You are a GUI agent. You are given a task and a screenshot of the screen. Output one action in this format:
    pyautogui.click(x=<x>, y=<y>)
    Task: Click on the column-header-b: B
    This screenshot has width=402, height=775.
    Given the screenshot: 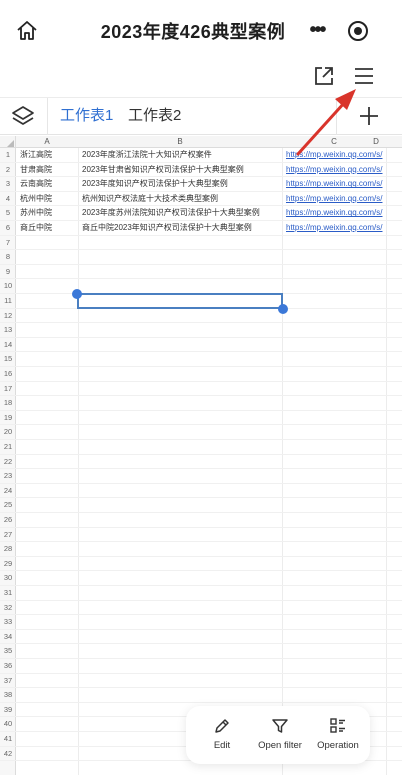 What is the action you would take?
    pyautogui.click(x=180, y=142)
    